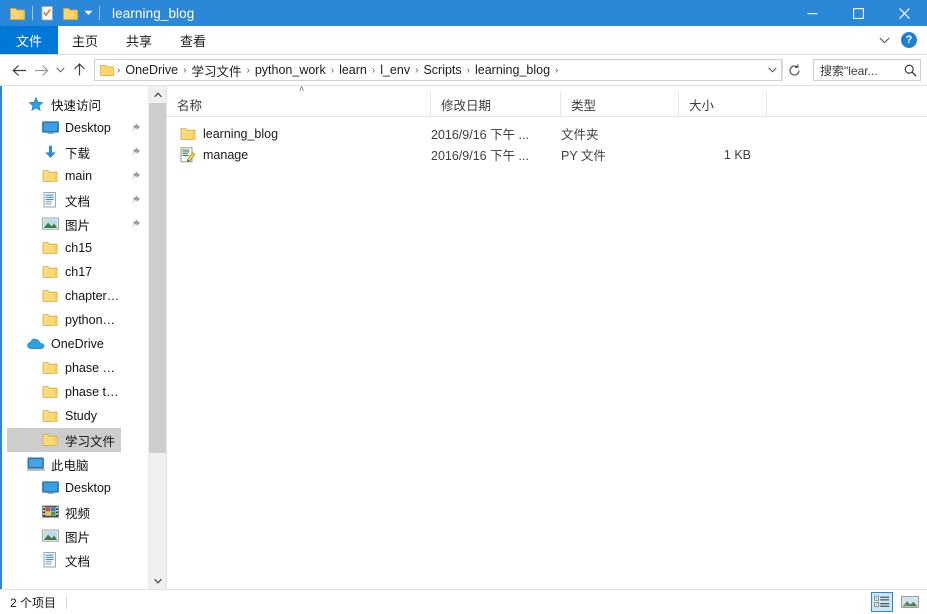  What do you see at coordinates (702, 105) in the screenshot?
I see `column-header-size-label: 大小` at bounding box center [702, 105].